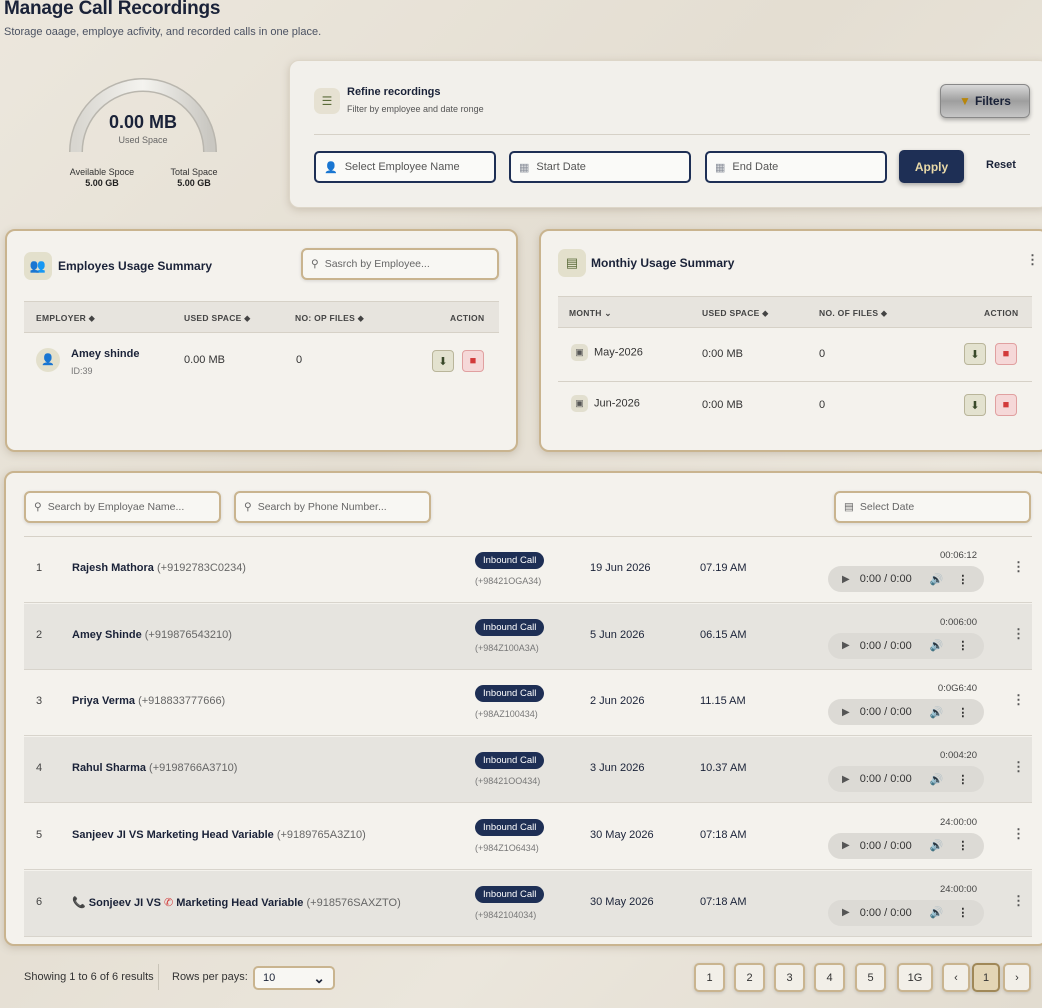 The height and width of the screenshot is (1008, 1042). Describe the element at coordinates (102, 172) in the screenshot. I see `available-space-label: Aveilable Spoce` at that location.